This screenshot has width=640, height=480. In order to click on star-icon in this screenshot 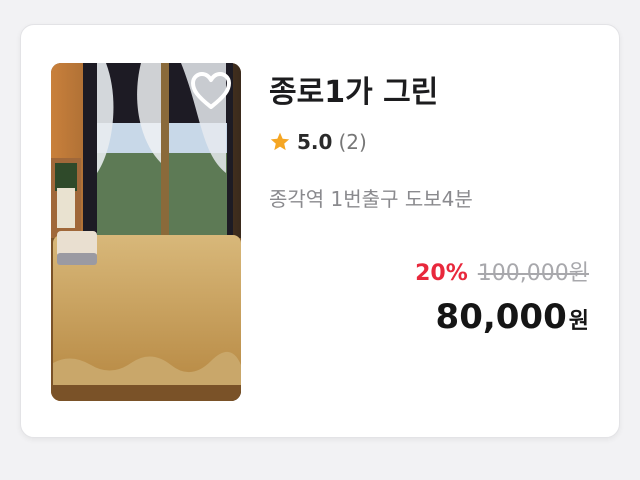, I will do `click(280, 141)`.